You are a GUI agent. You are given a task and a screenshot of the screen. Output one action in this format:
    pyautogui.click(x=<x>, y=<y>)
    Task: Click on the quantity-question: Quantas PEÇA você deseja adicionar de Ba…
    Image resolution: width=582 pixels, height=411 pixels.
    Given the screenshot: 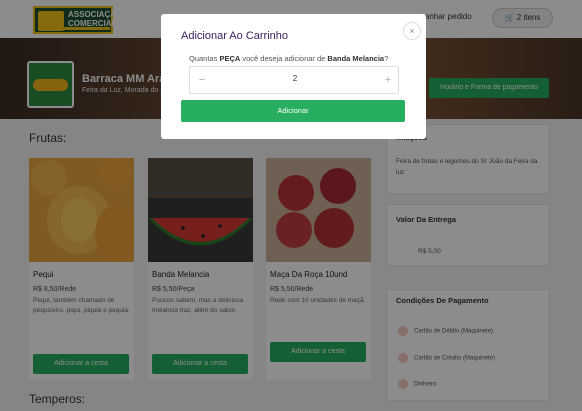 What is the action you would take?
    pyautogui.click(x=289, y=58)
    